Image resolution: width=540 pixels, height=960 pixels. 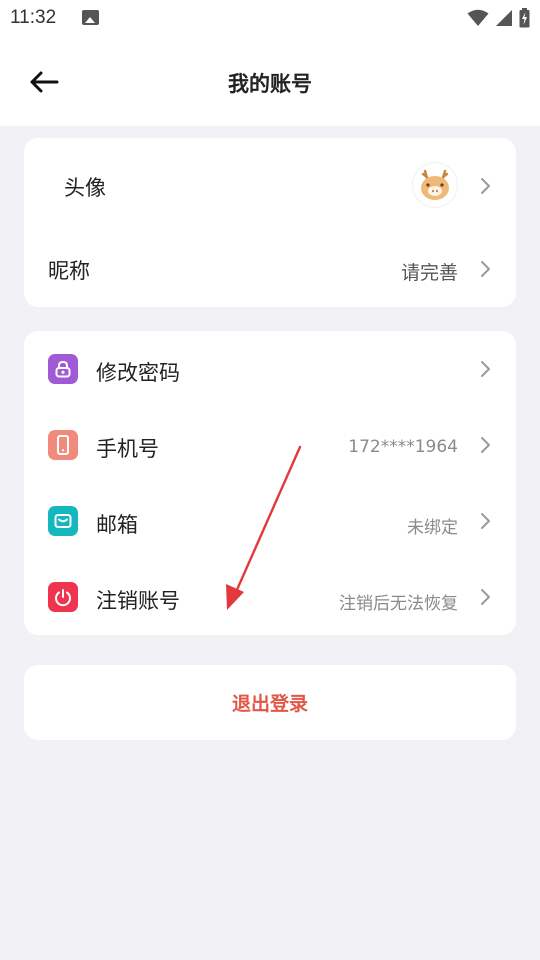 I want to click on page-title: 我的账号, so click(x=270, y=84).